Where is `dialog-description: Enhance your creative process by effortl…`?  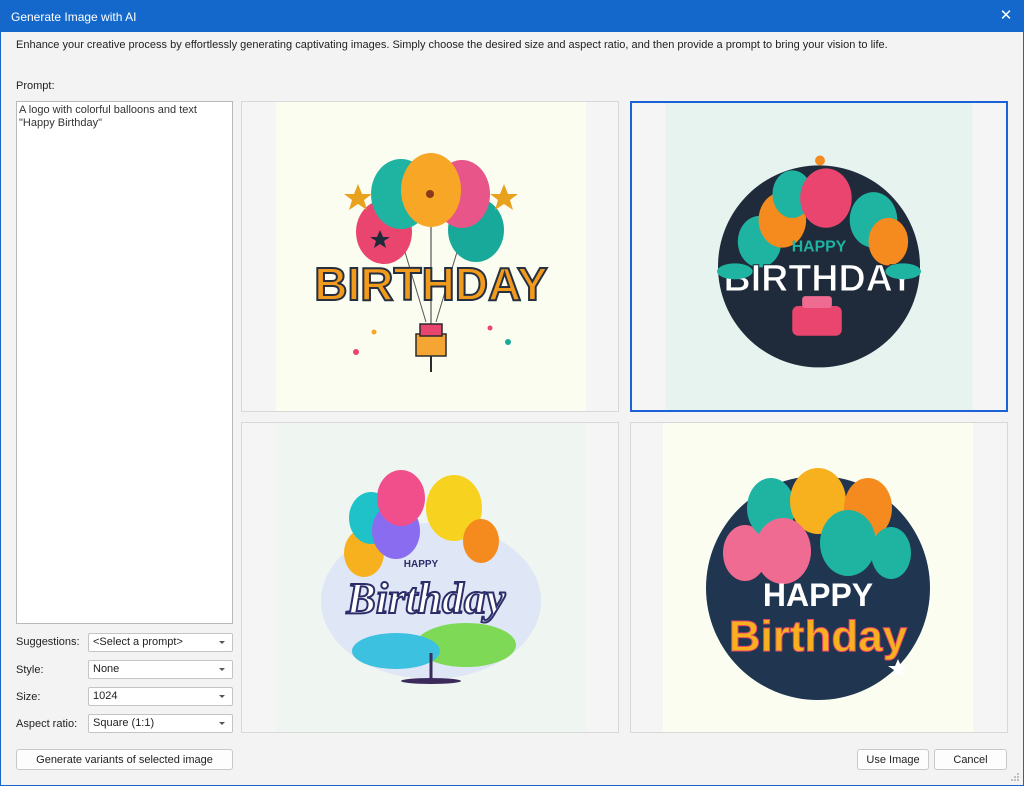
dialog-description: Enhance your creative process by effortl… is located at coordinates (452, 45).